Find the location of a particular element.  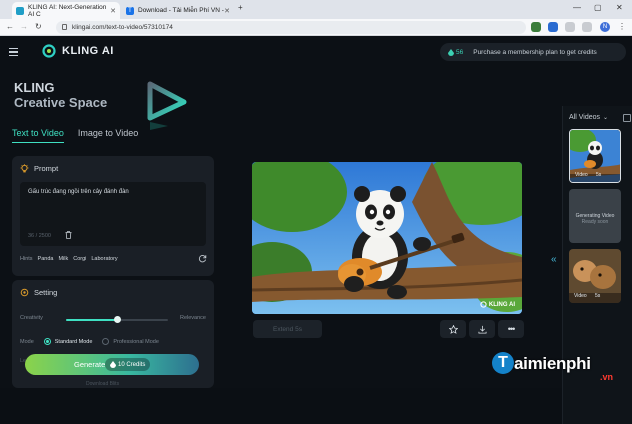

mode-row: Mode Standard Mode Professional Mode is located at coordinates (89, 341).